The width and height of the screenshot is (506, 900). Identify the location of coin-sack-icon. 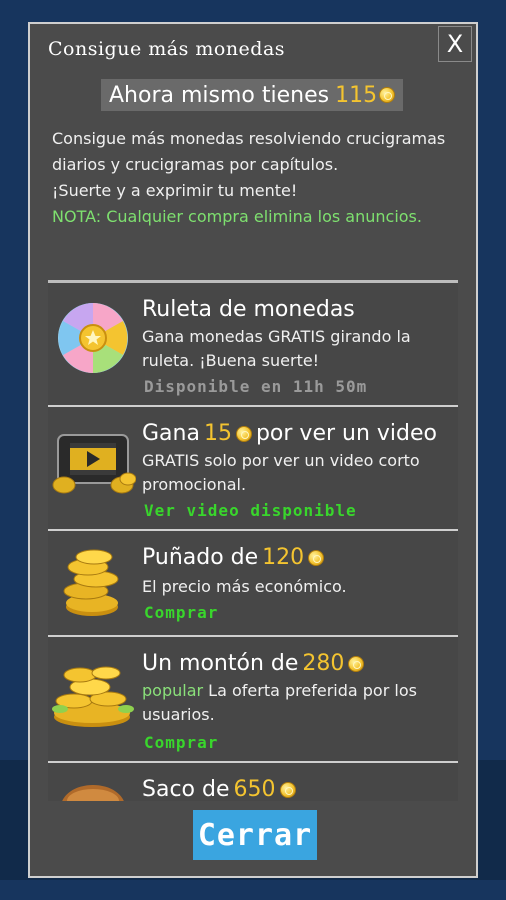
(93, 793).